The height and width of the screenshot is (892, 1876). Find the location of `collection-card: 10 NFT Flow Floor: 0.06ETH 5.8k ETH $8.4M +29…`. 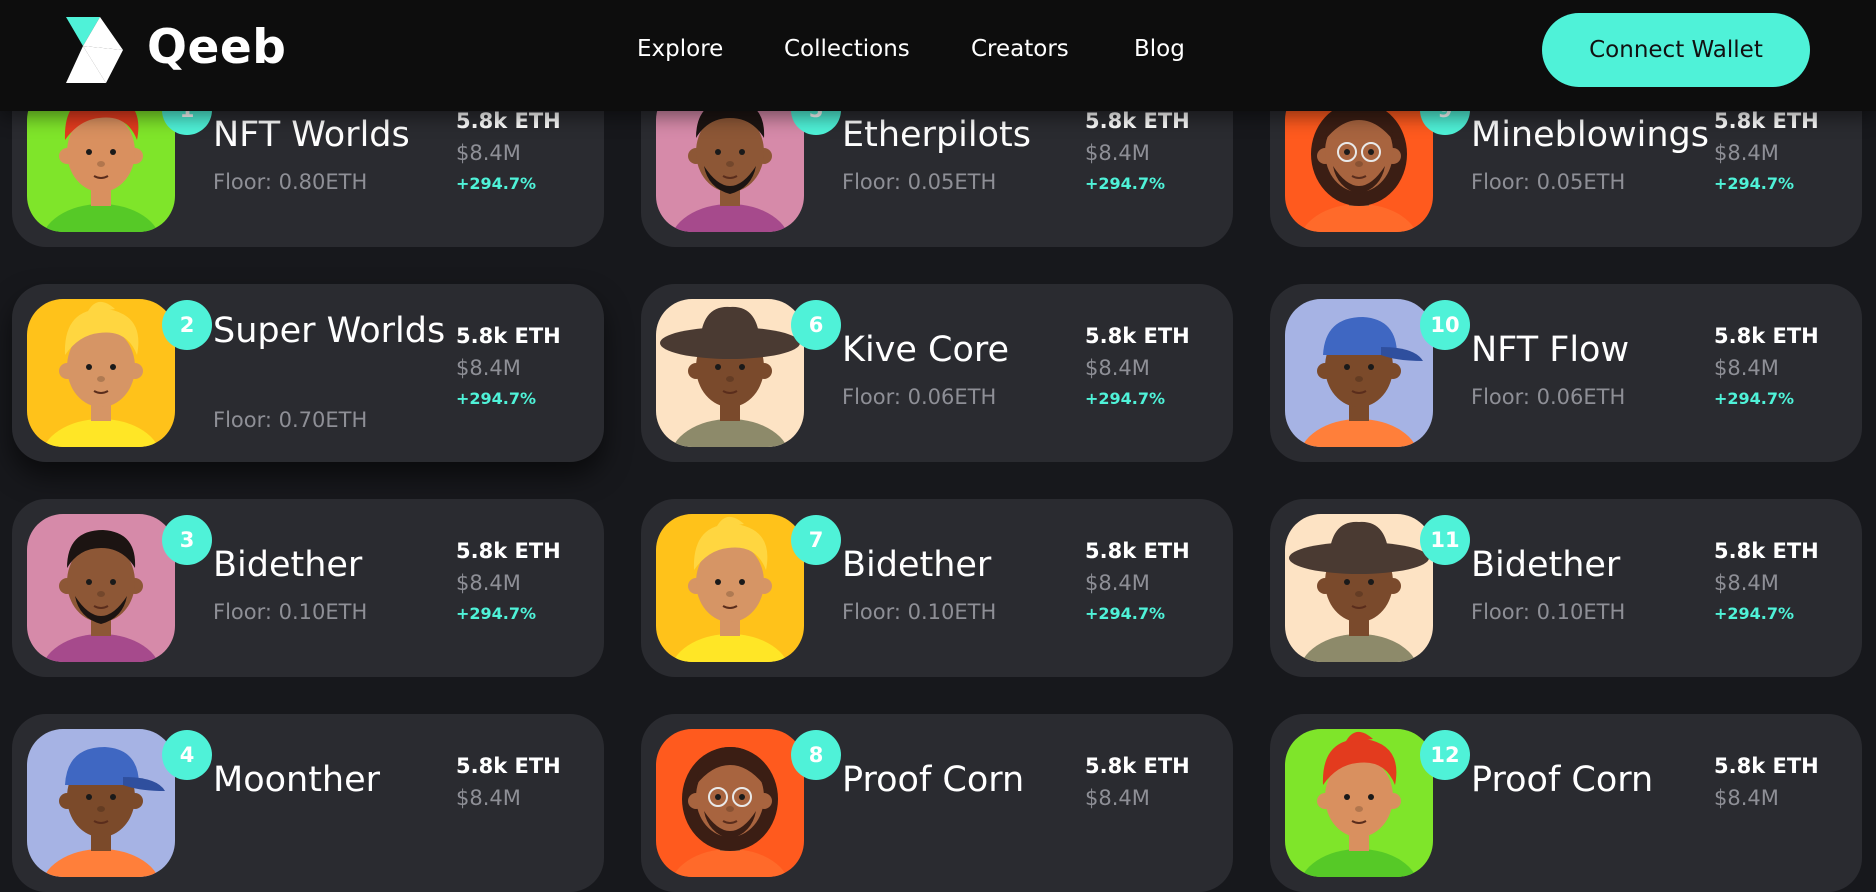

collection-card: 10 NFT Flow Floor: 0.06ETH 5.8k ETH $8.4M +29… is located at coordinates (1566, 373).